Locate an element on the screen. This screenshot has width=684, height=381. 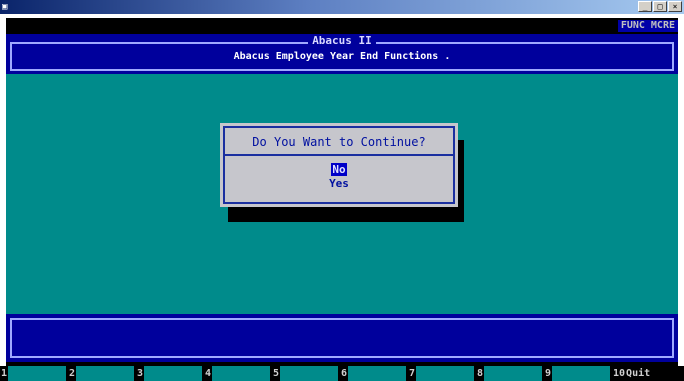
fkey-2: 2 is located at coordinates (101, 373).